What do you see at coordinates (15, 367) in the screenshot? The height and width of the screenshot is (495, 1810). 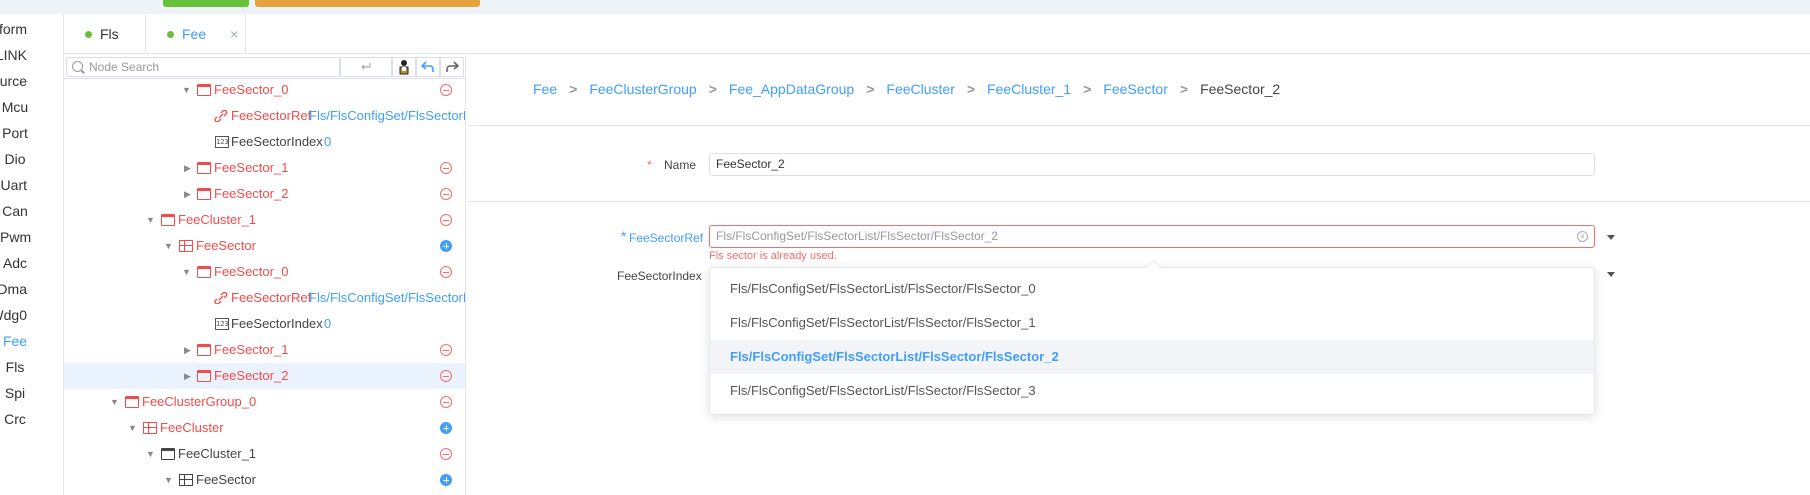 I see `sidebar-item-fls: Fls` at bounding box center [15, 367].